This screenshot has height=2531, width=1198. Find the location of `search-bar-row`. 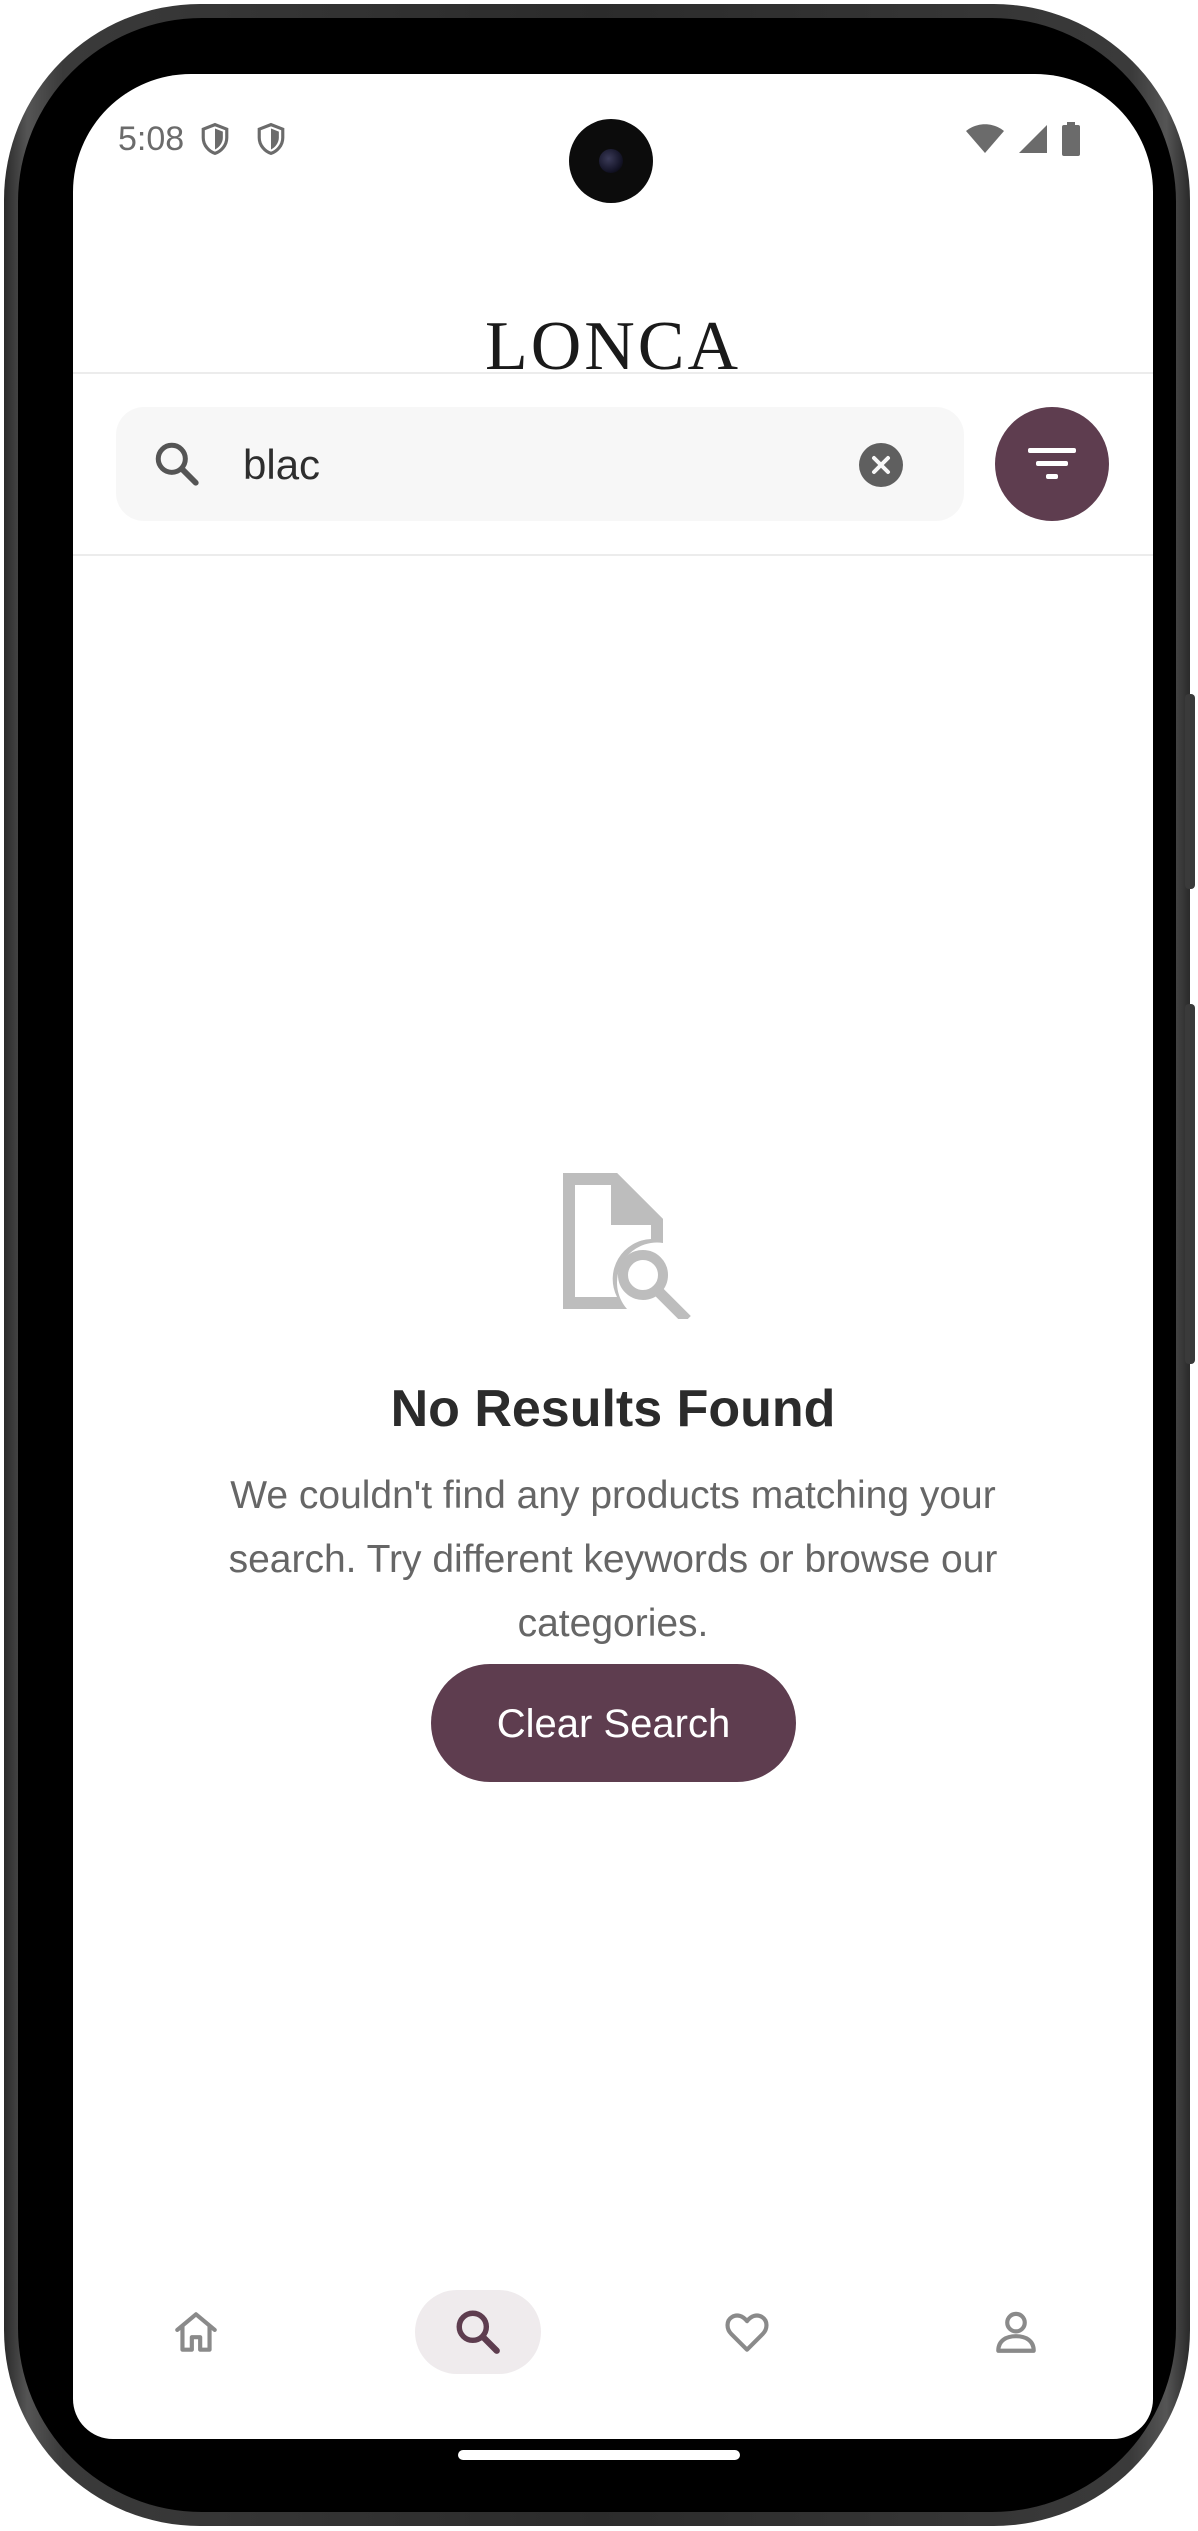

search-bar-row is located at coordinates (613, 465).